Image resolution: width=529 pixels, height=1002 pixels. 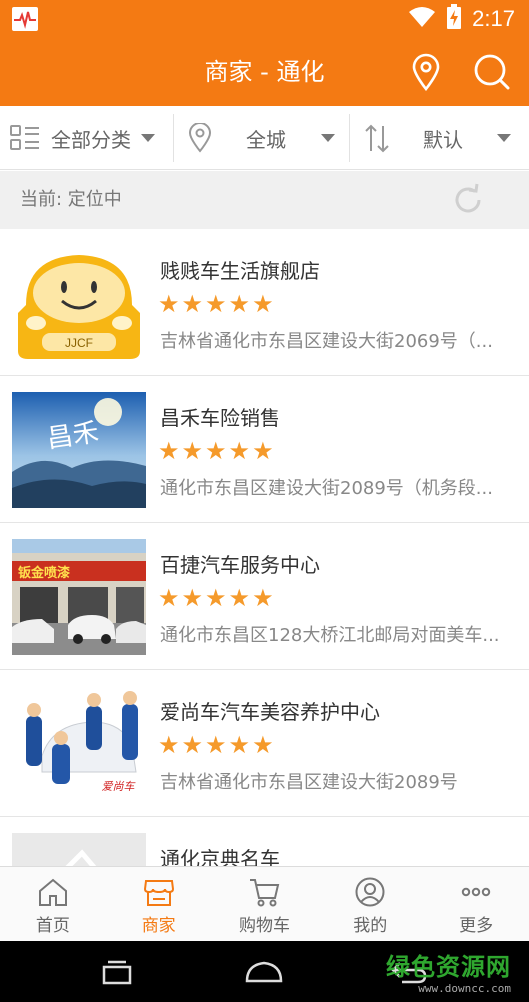 What do you see at coordinates (454, 19) in the screenshot?
I see `battery-icon` at bounding box center [454, 19].